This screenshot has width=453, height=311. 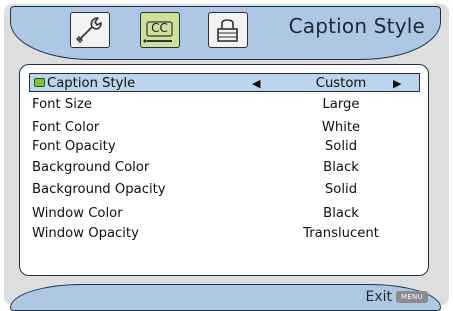 What do you see at coordinates (66, 127) in the screenshot?
I see `menu-row-label: Font Color` at bounding box center [66, 127].